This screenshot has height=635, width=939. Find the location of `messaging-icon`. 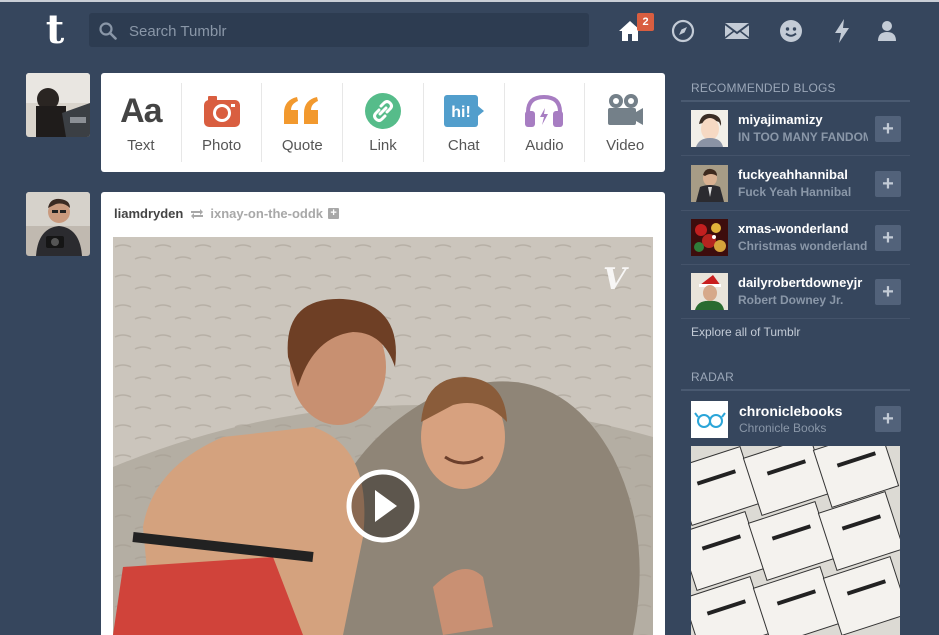

messaging-icon is located at coordinates (791, 31).